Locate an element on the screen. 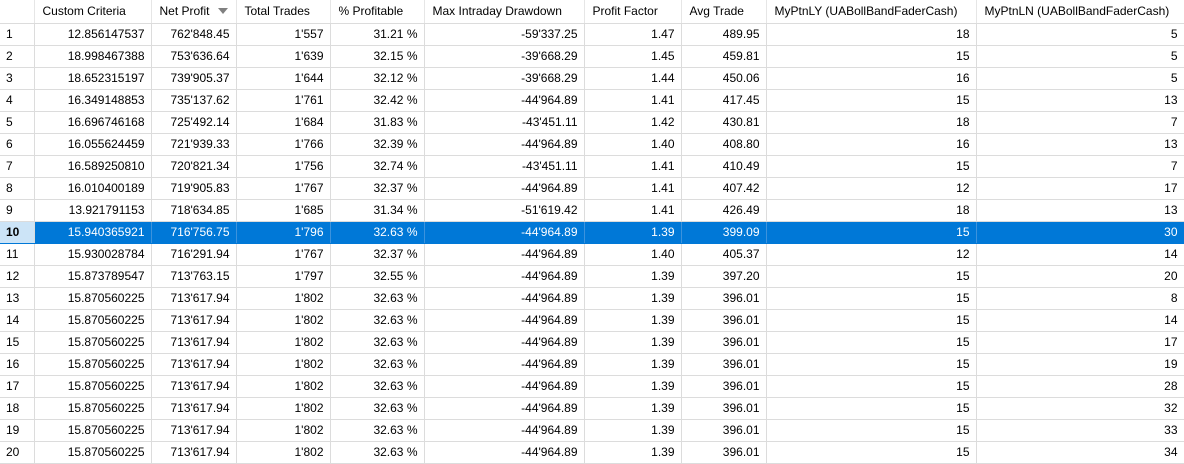 The height and width of the screenshot is (464, 1184). net-profit-cell: 725'492.14 is located at coordinates (194, 122).